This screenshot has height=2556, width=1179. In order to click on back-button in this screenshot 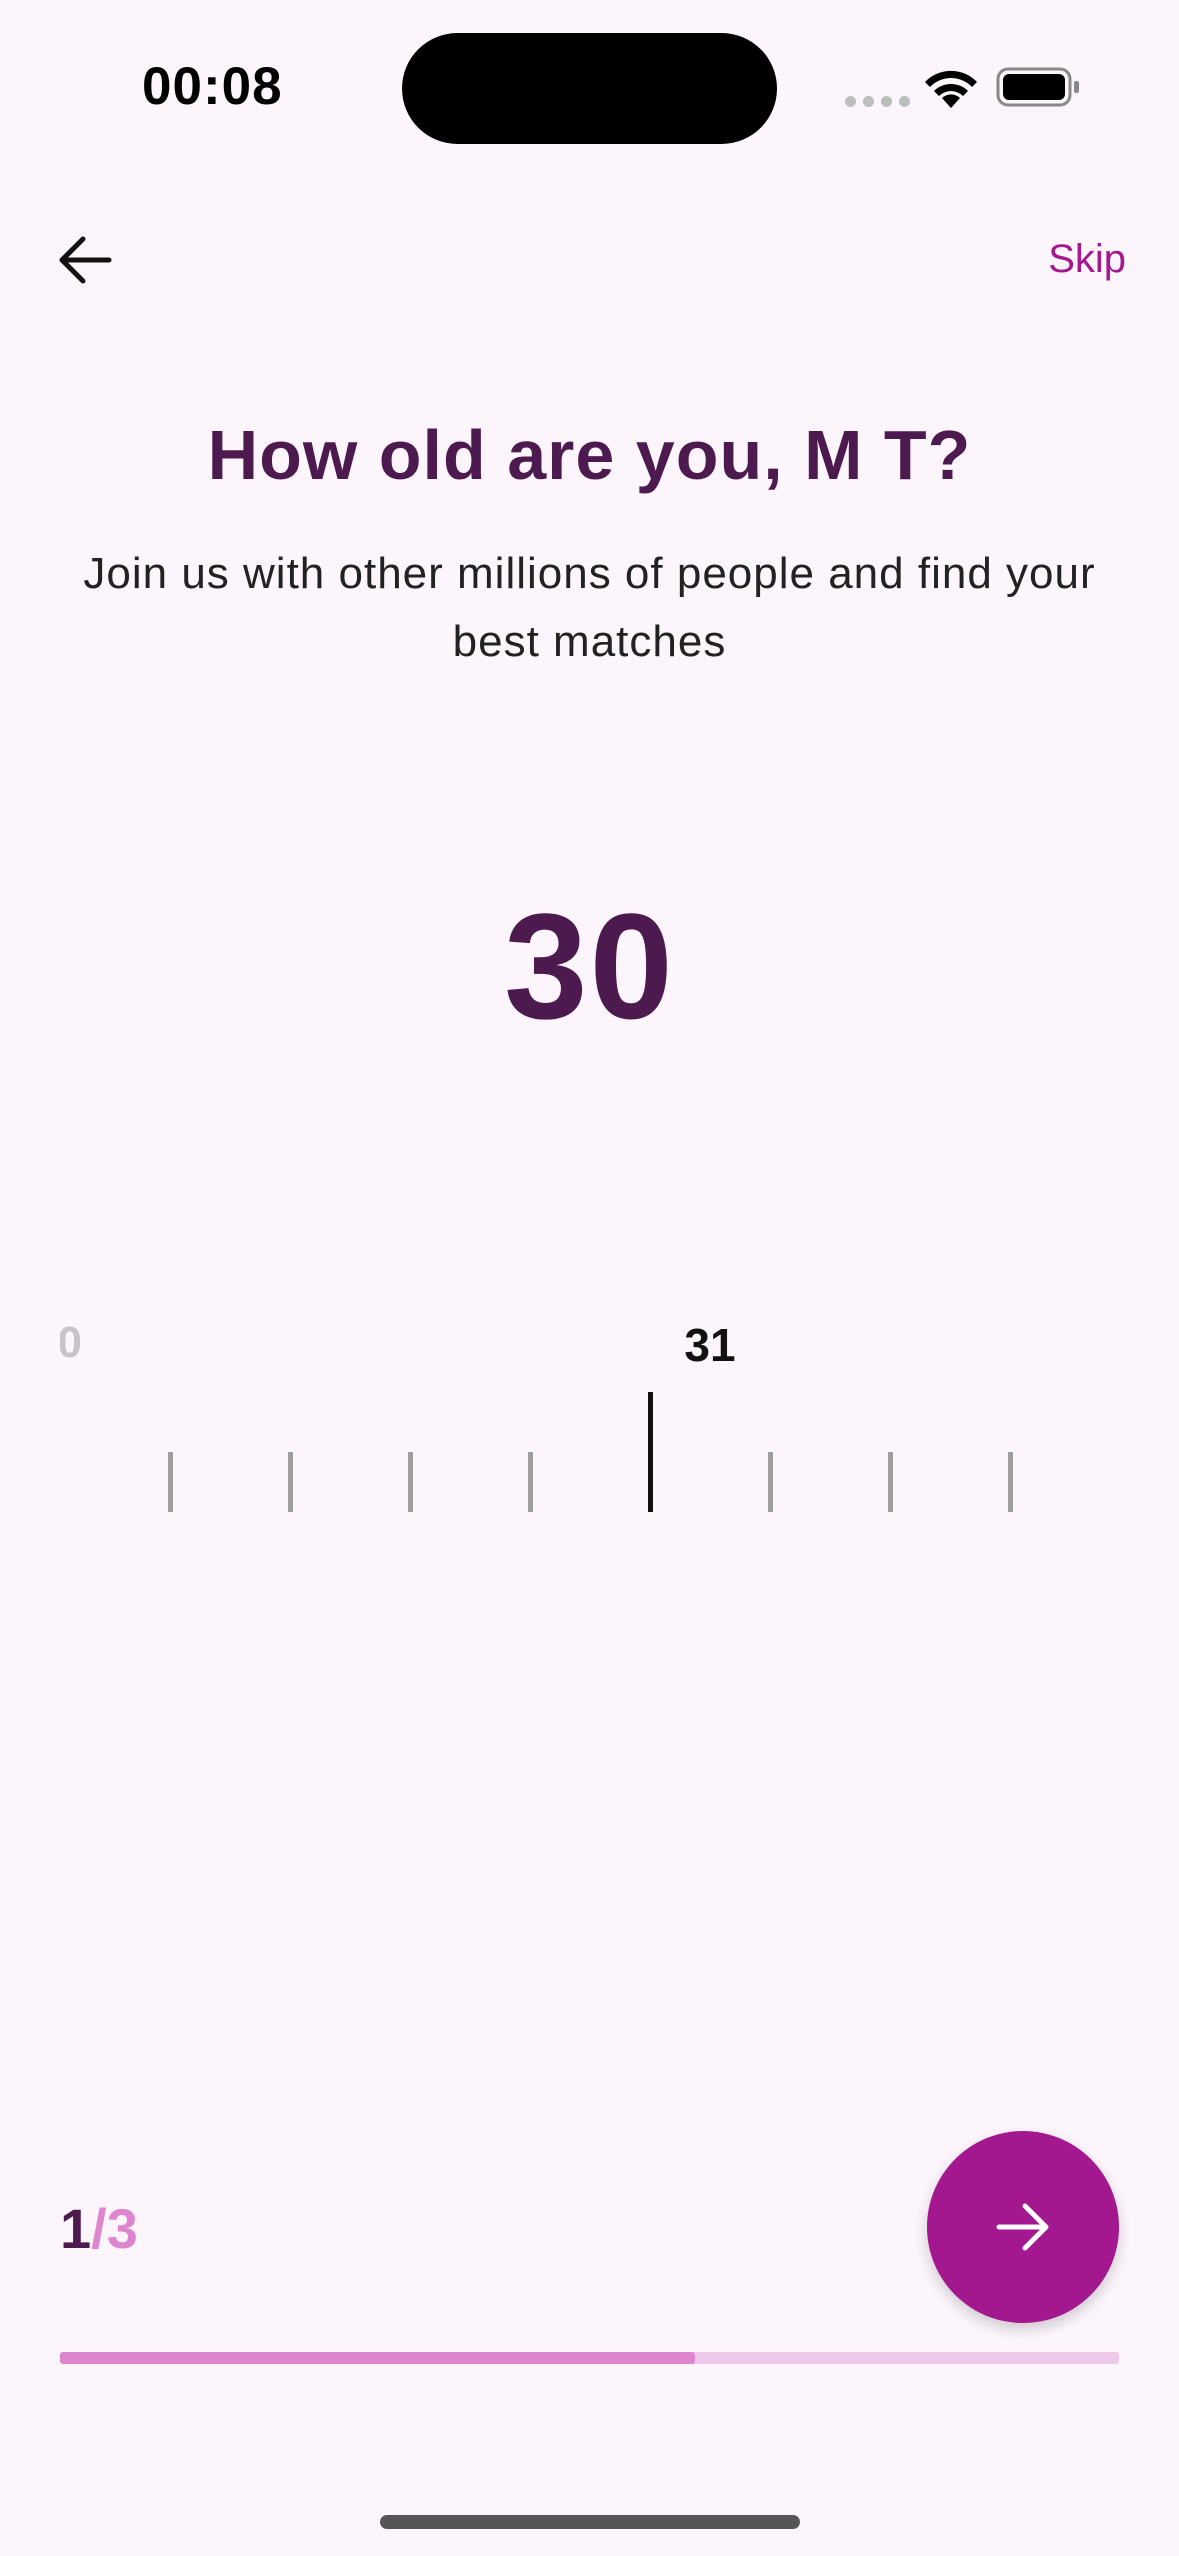, I will do `click(85, 260)`.